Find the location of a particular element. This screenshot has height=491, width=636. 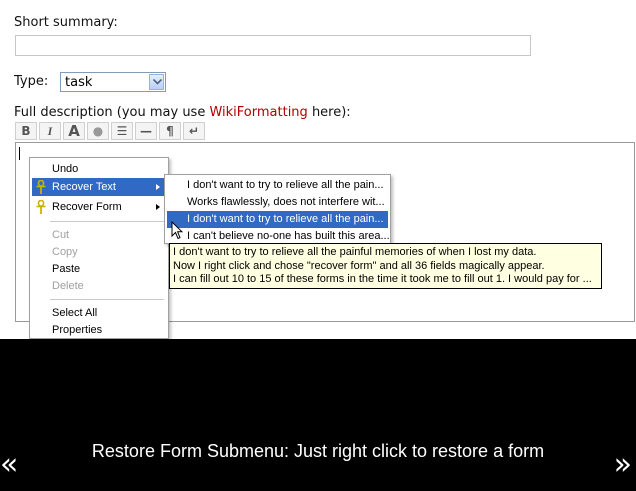

type-select-value: task is located at coordinates (79, 82).